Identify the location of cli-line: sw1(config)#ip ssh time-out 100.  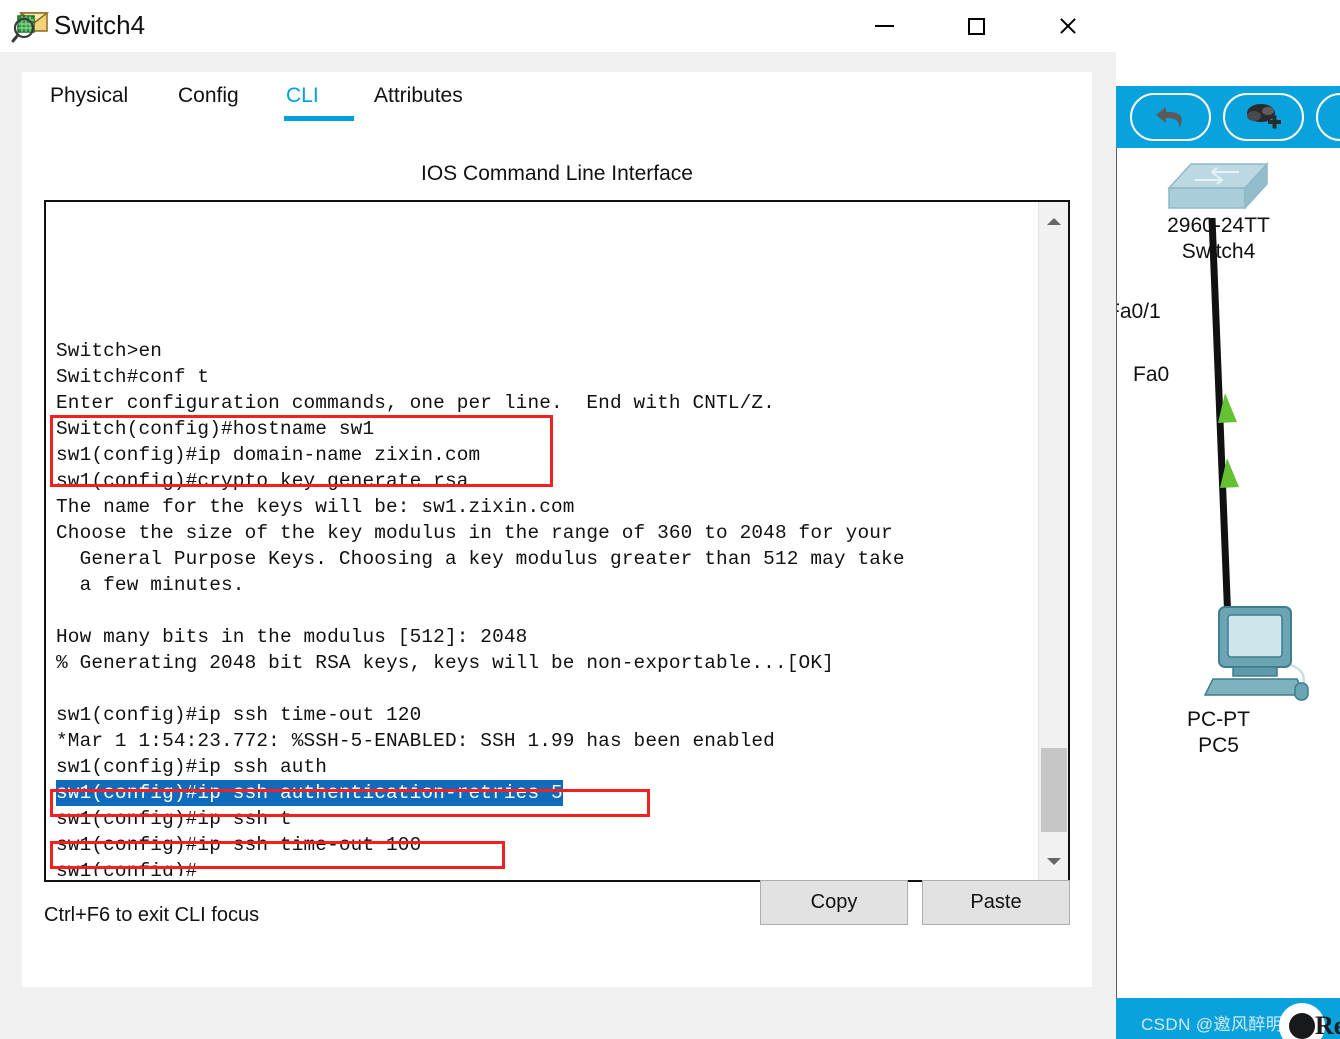
(239, 845).